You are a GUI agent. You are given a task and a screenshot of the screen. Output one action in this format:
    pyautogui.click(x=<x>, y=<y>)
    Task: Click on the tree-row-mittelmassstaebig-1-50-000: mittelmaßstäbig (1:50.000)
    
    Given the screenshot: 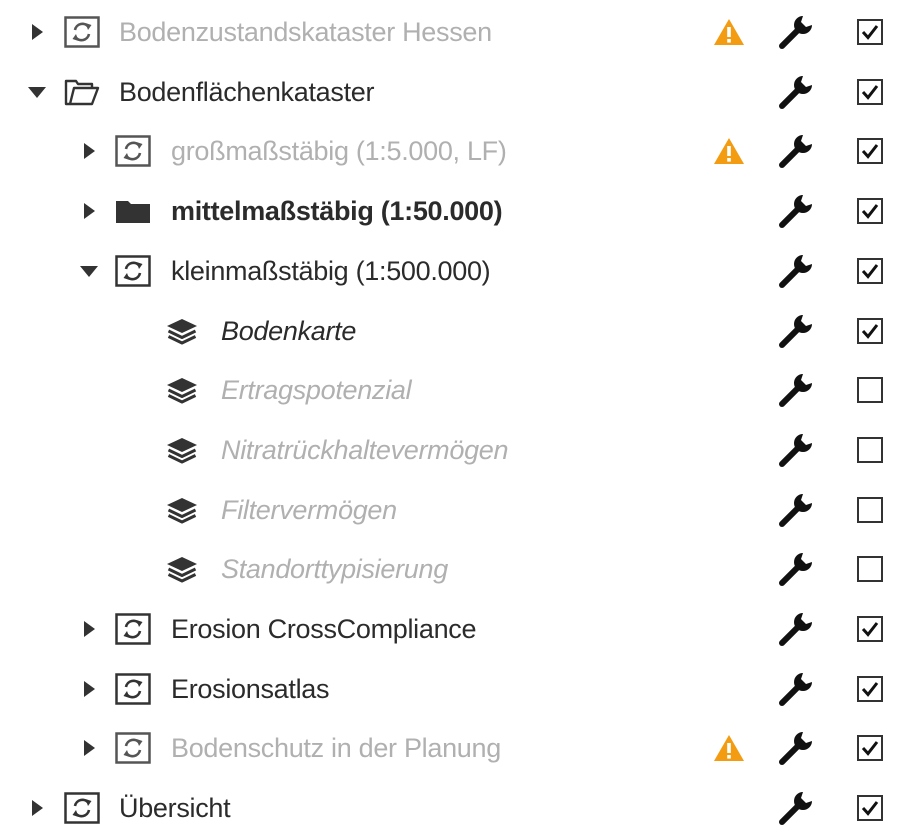 What is the action you would take?
    pyautogui.click(x=451, y=211)
    